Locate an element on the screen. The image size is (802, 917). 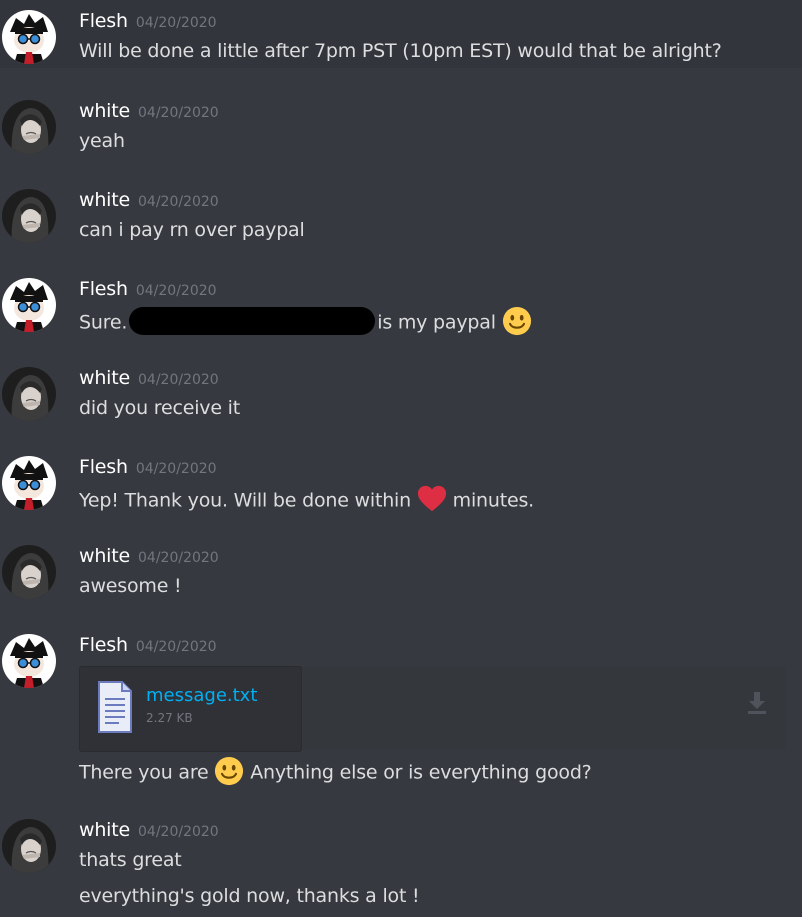
message-group: white 04/20/2020 can i pay rn over paypal is located at coordinates (401, 220).